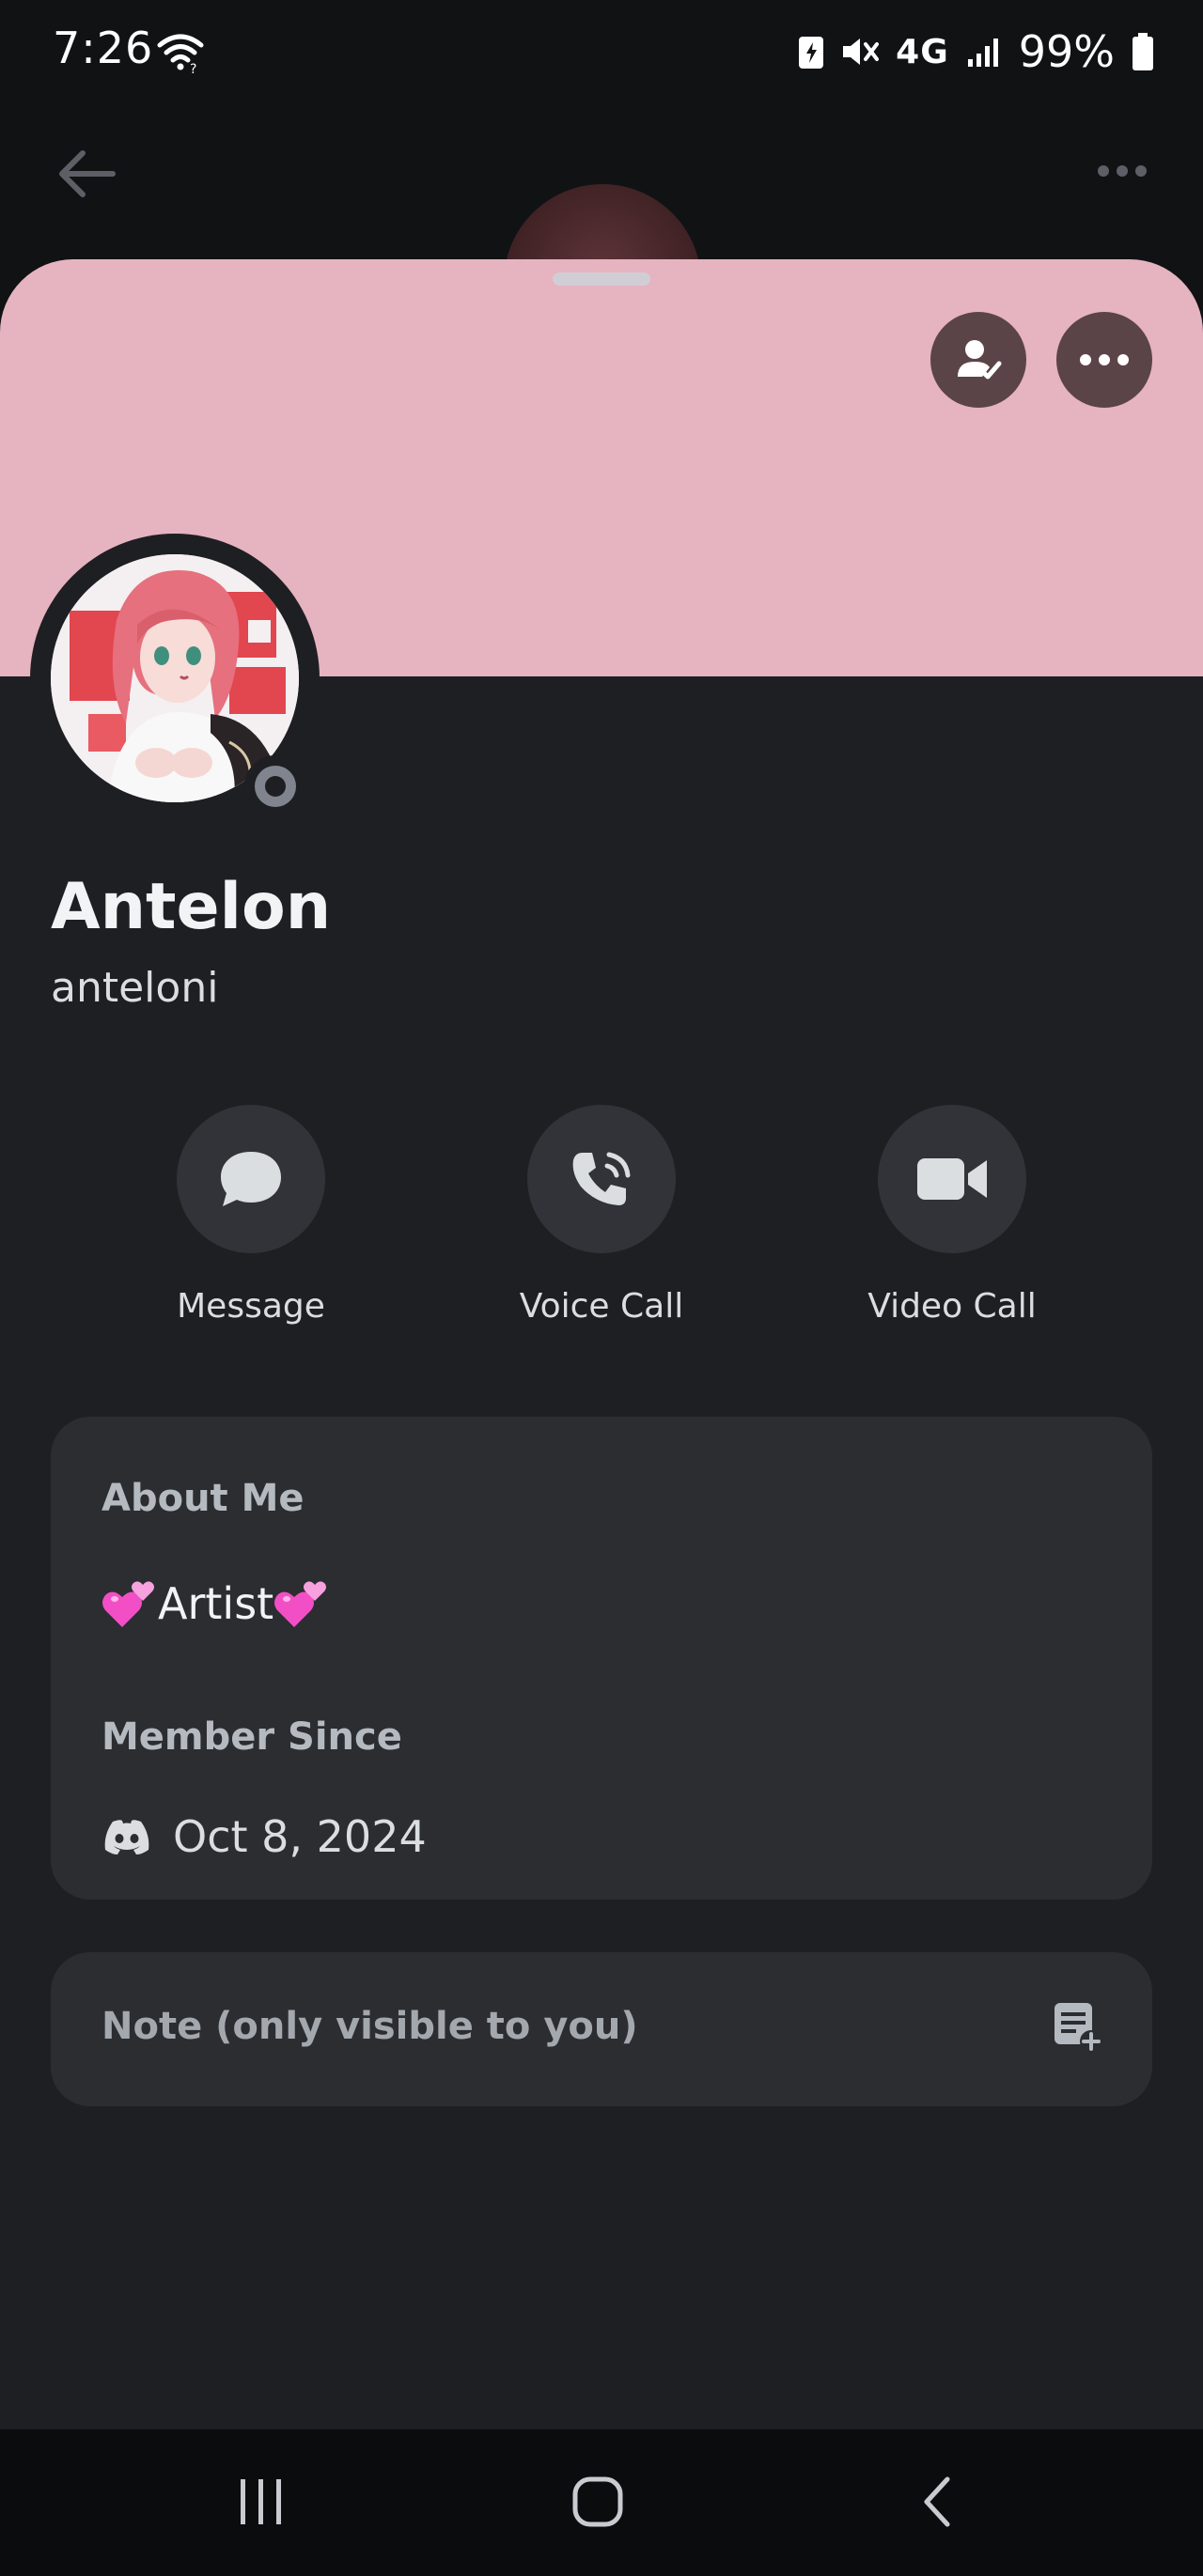 The height and width of the screenshot is (2576, 1203). I want to click on about-text-value: Artist, so click(216, 1603).